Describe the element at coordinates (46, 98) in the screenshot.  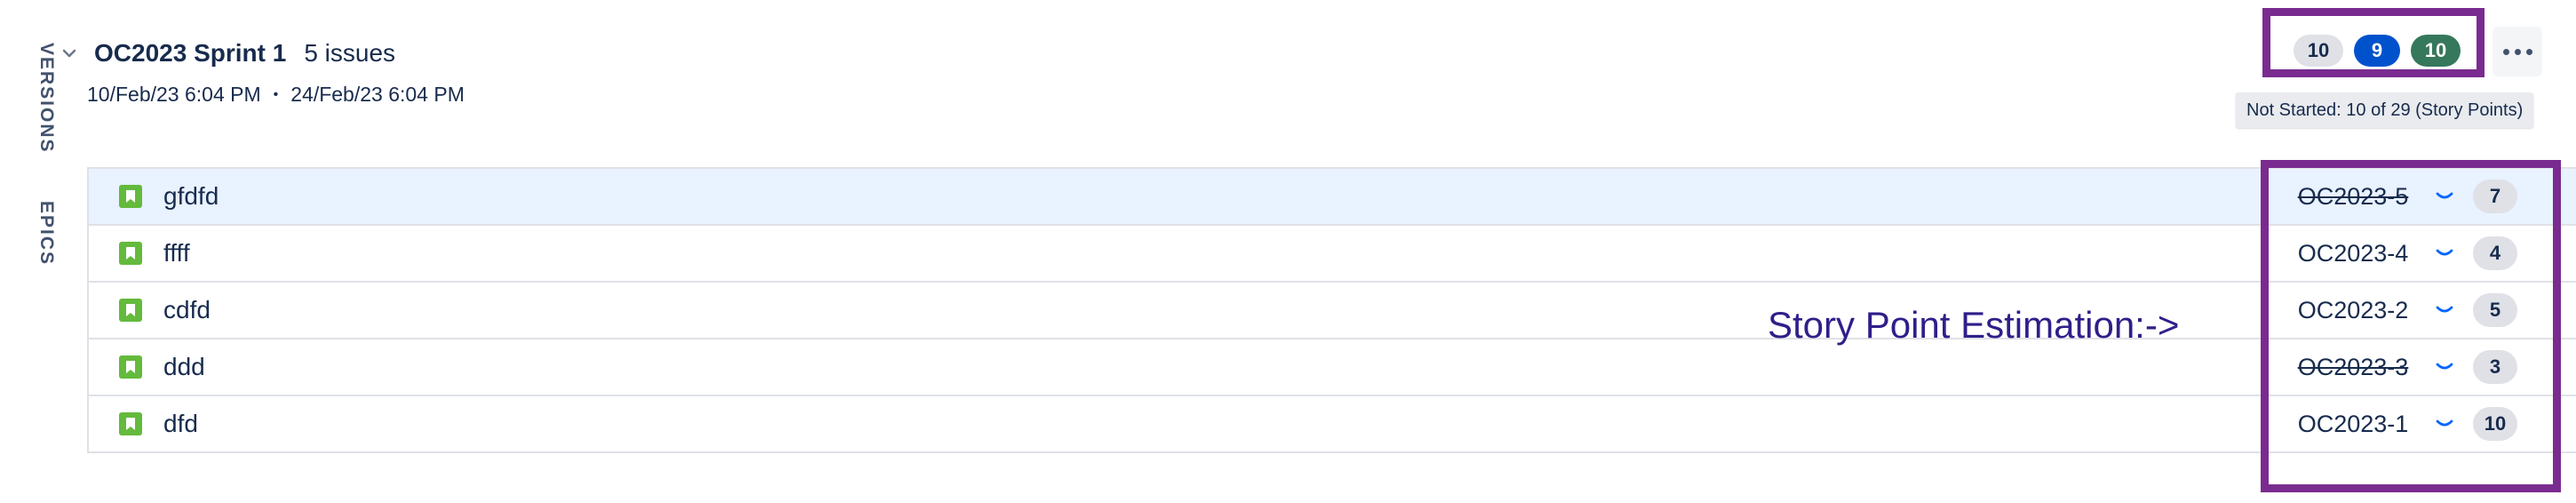
I see `tab-versions: VERSIONS` at that location.